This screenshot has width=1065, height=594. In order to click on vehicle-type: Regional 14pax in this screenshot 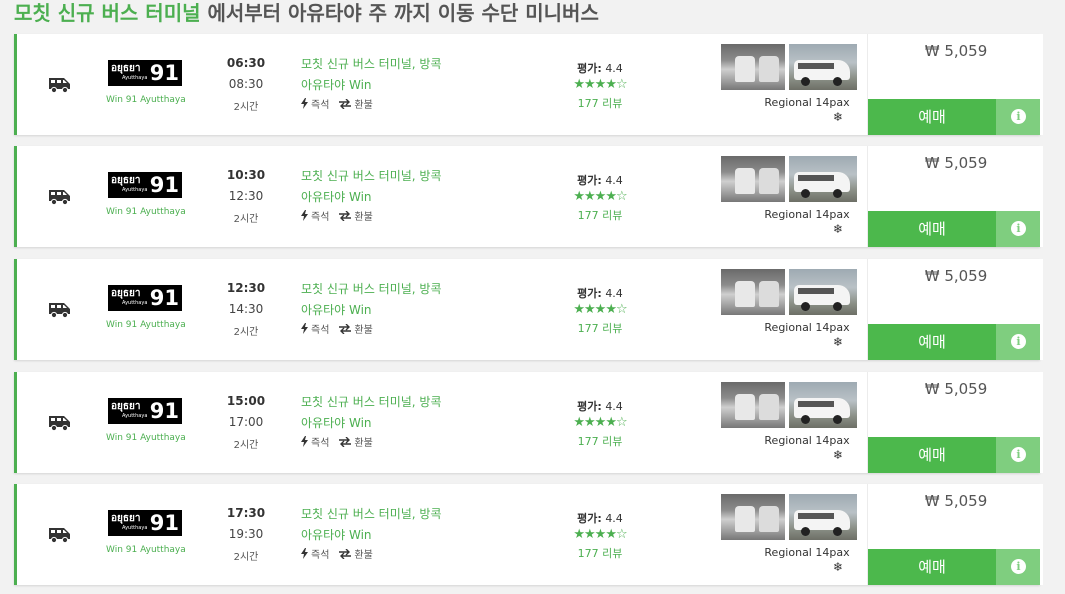, I will do `click(807, 102)`.